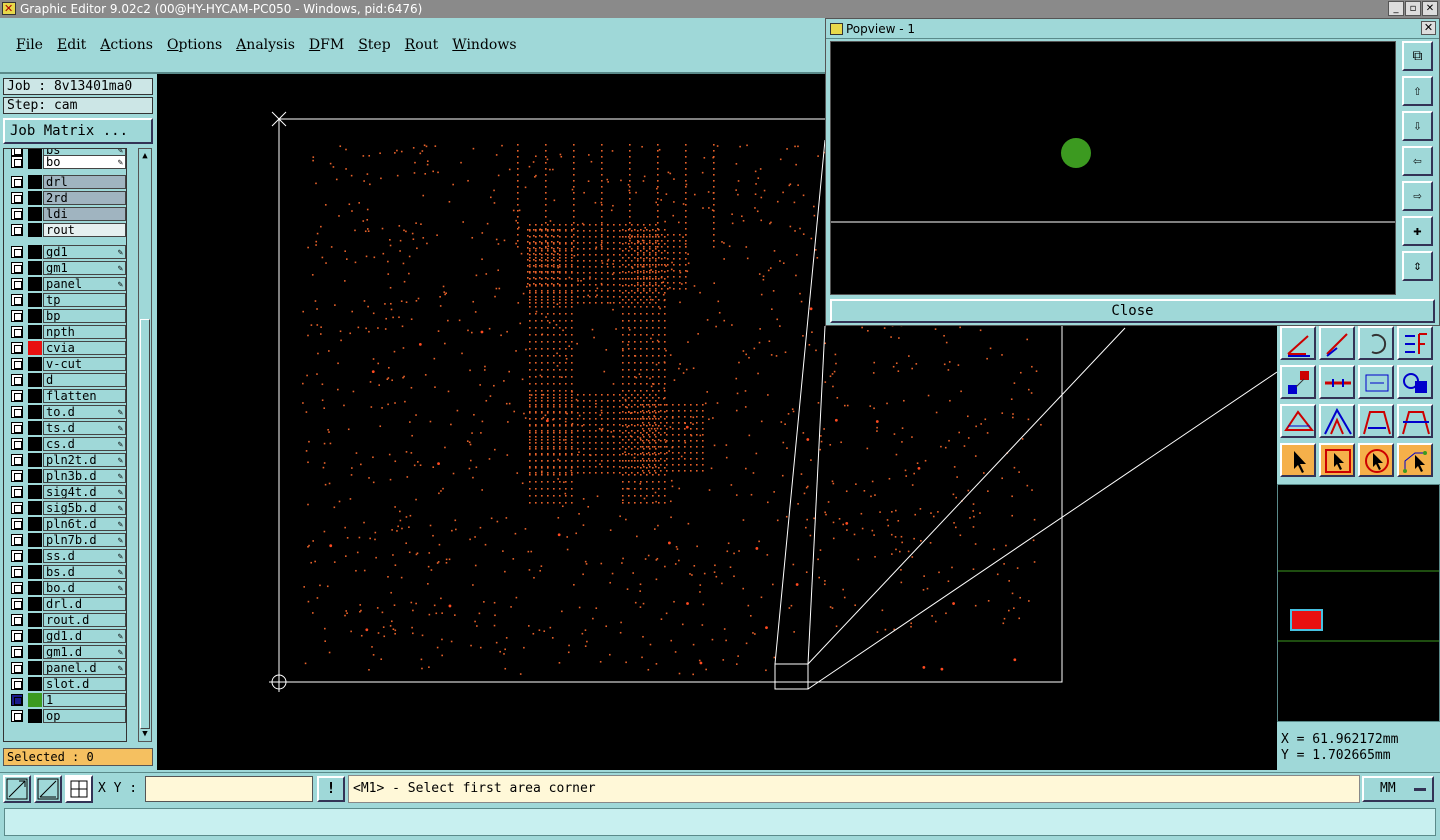 This screenshot has height=840, width=1440. Describe the element at coordinates (1417, 266) in the screenshot. I see `zoom-out-icon: ⇕` at that location.